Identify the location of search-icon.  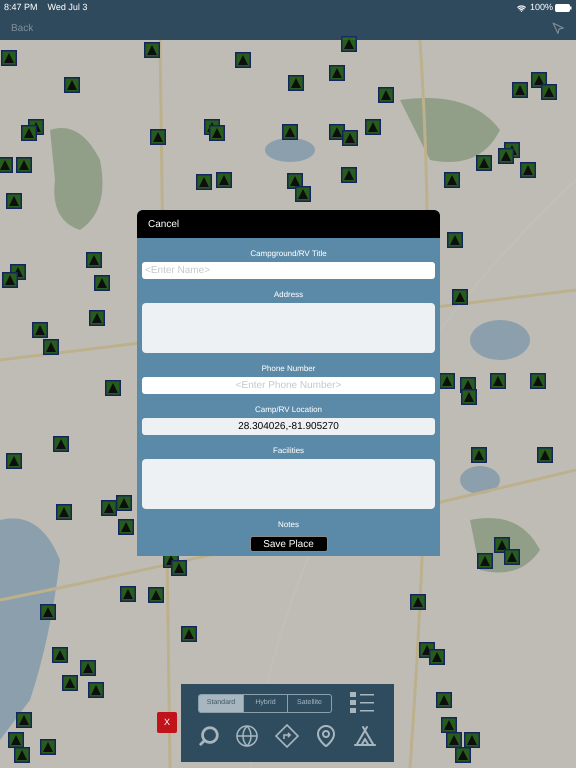
(209, 736).